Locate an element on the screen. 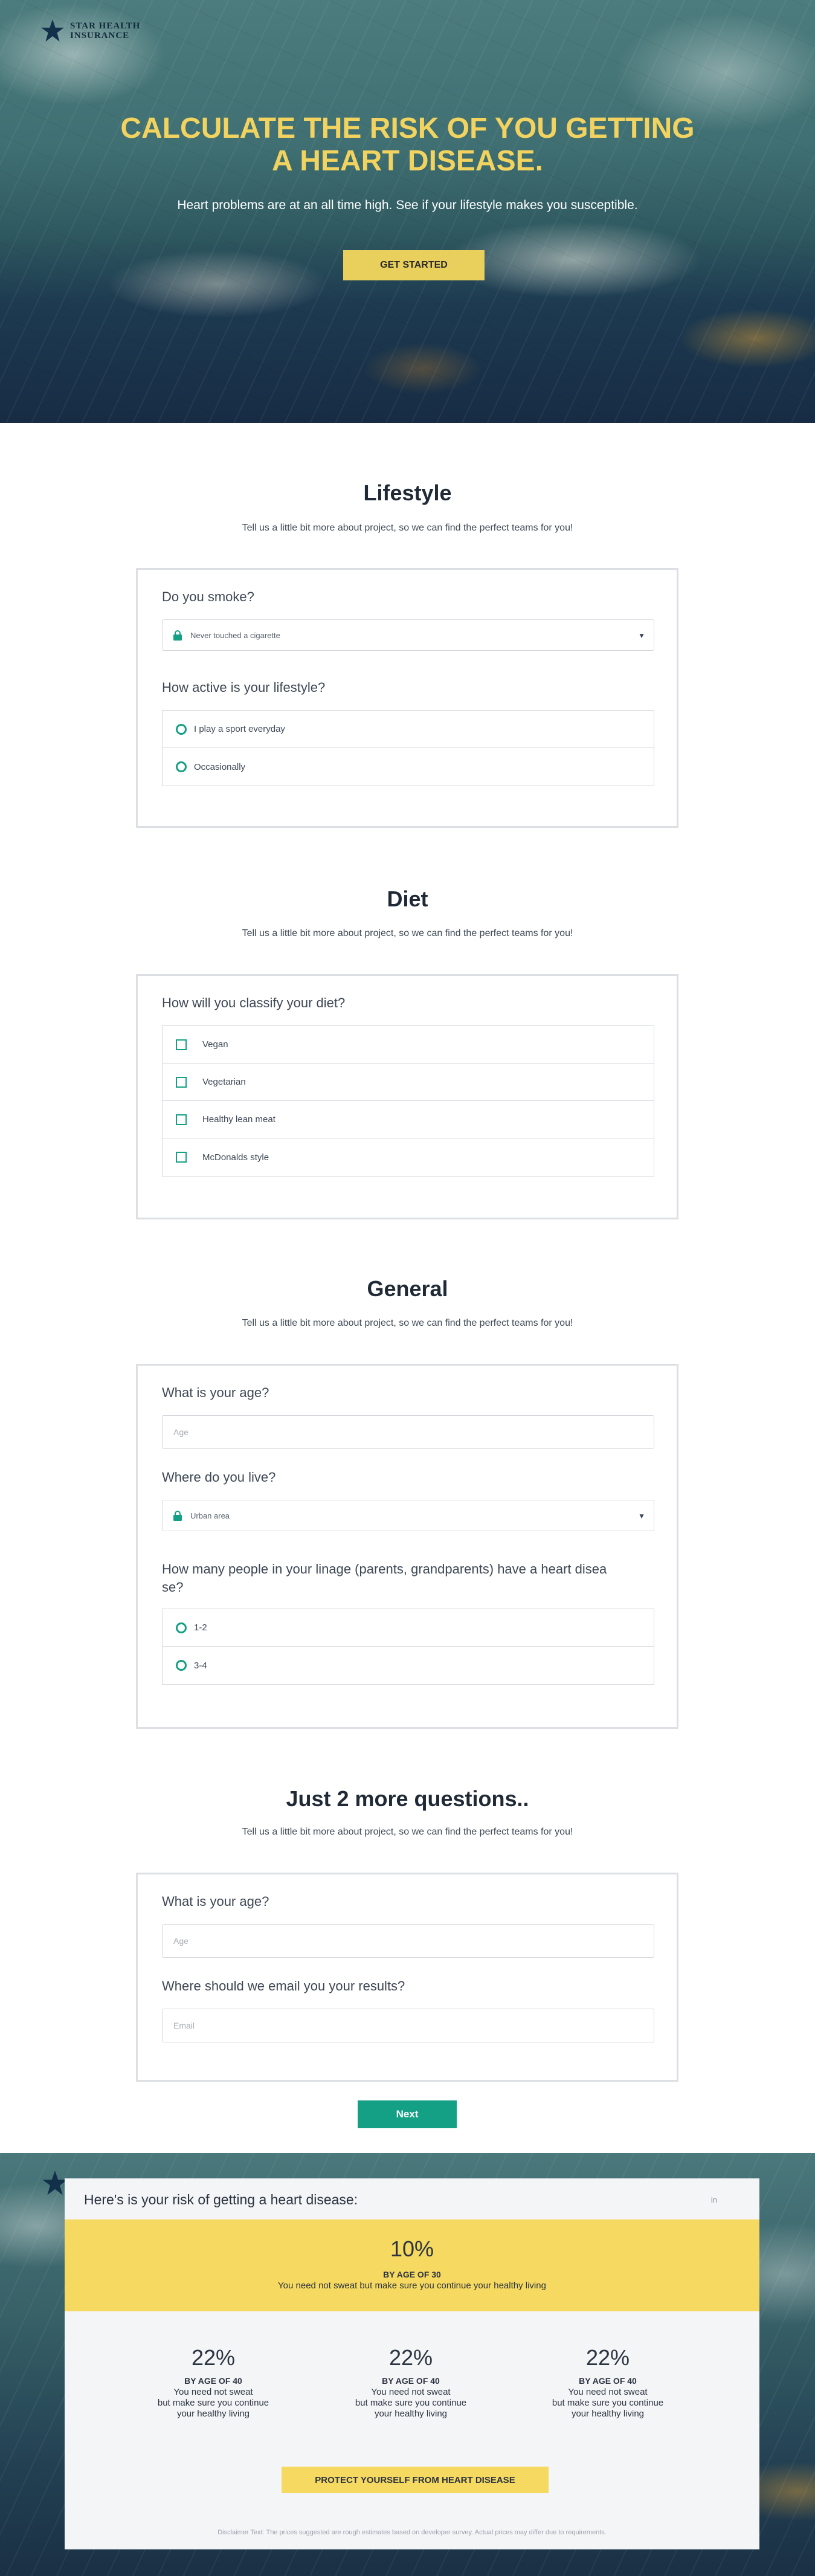 The image size is (815, 2576). active-options: I play a sport everyday Occasionally is located at coordinates (408, 748).